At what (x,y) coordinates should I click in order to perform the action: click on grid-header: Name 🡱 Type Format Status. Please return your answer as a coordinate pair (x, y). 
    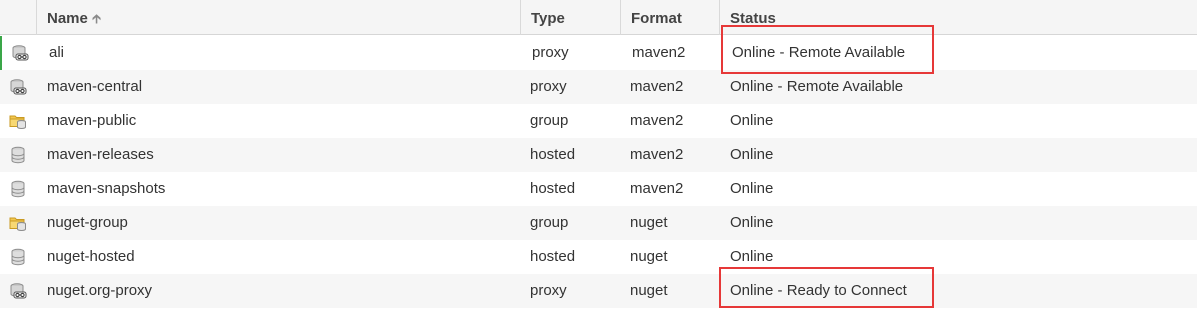
    Looking at the image, I should click on (598, 17).